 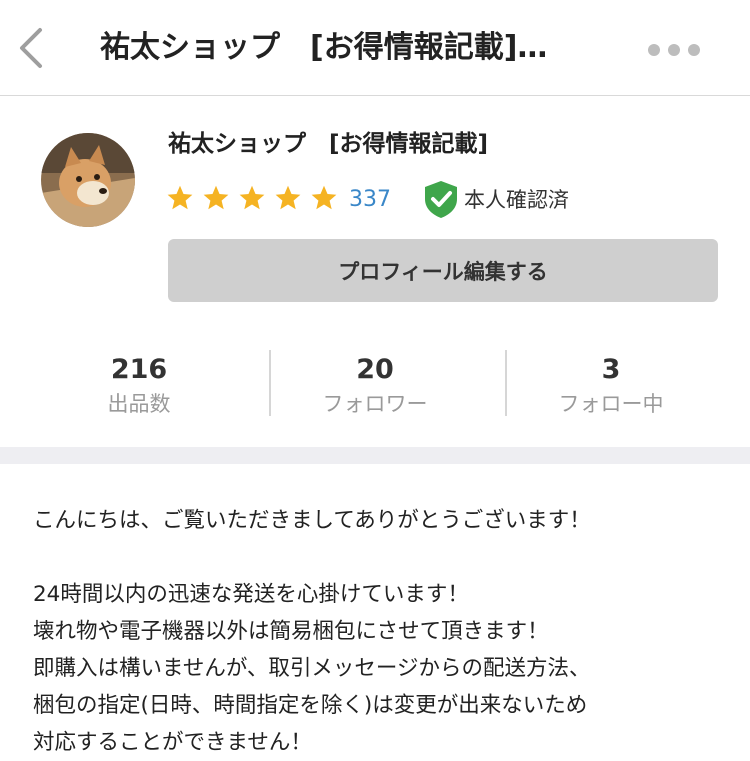 What do you see at coordinates (375, 455) in the screenshot?
I see `section-separator` at bounding box center [375, 455].